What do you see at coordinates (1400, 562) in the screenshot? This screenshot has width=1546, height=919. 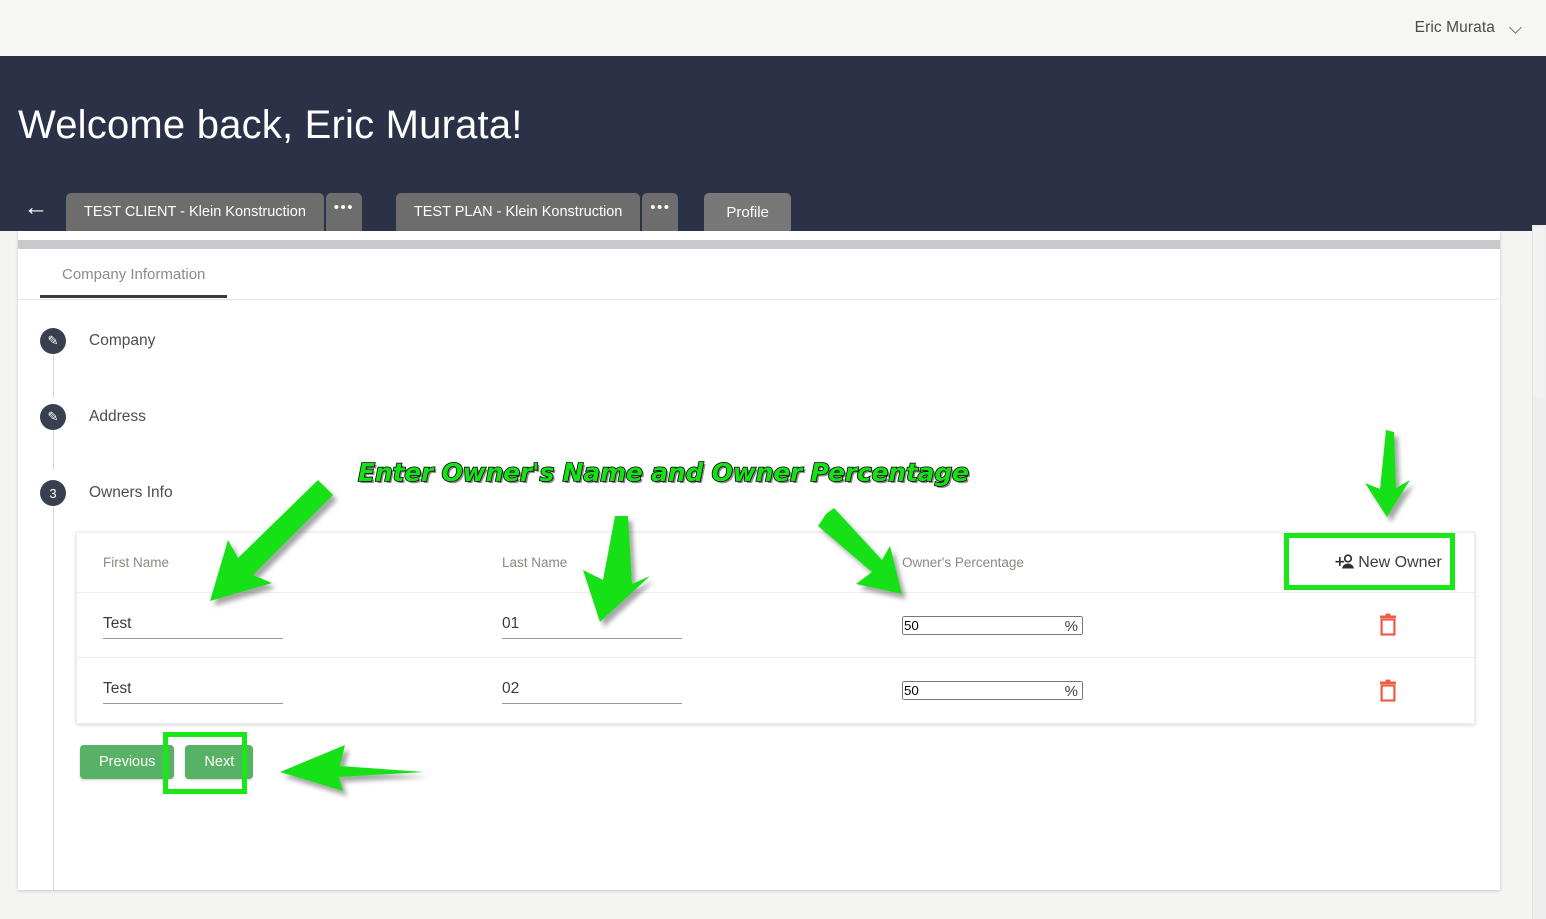 I see `new-owner-label: New Owner` at bounding box center [1400, 562].